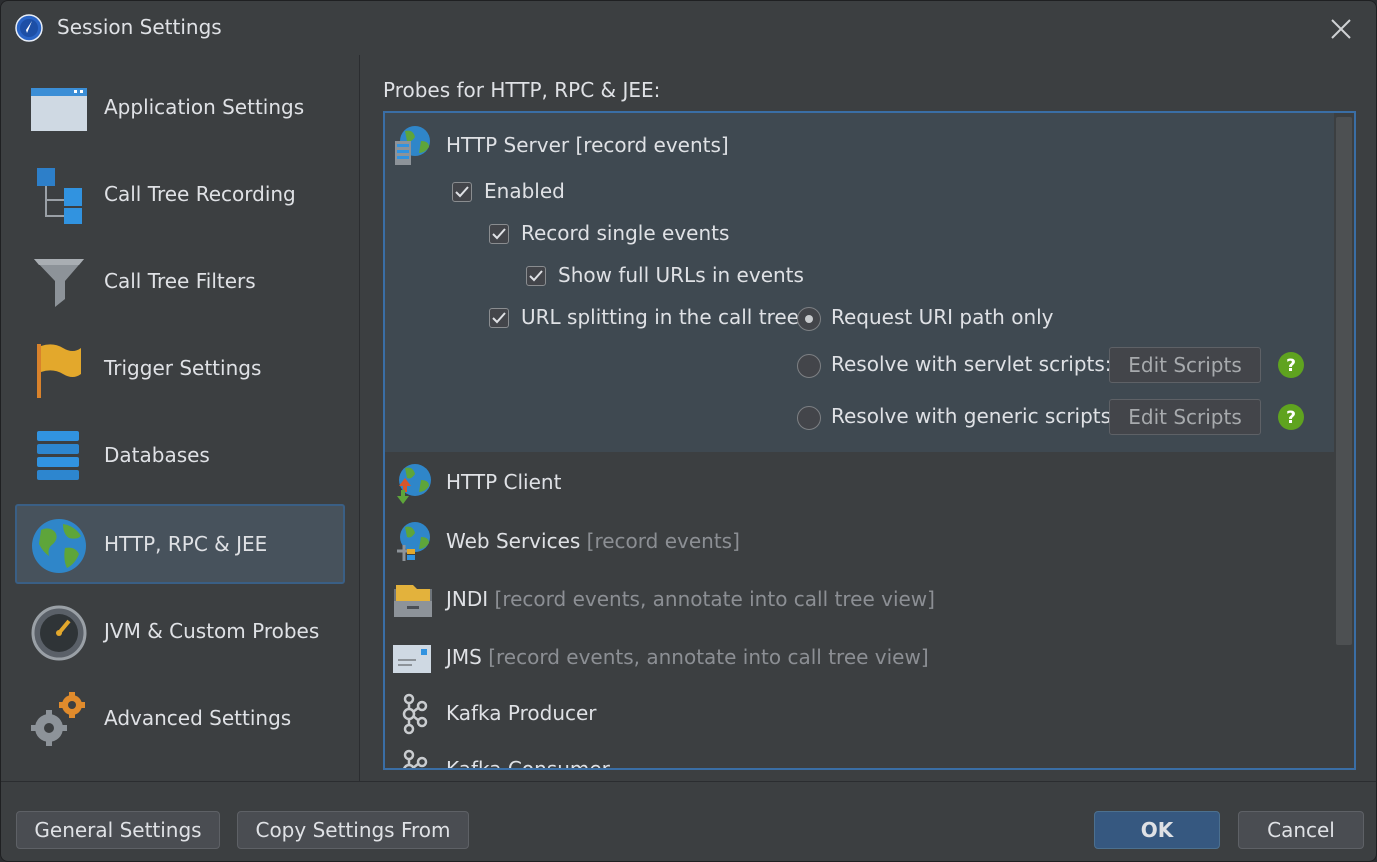 Image resolution: width=1377 pixels, height=862 pixels. Describe the element at coordinates (118, 830) in the screenshot. I see `general-settings-button: General Settings` at that location.